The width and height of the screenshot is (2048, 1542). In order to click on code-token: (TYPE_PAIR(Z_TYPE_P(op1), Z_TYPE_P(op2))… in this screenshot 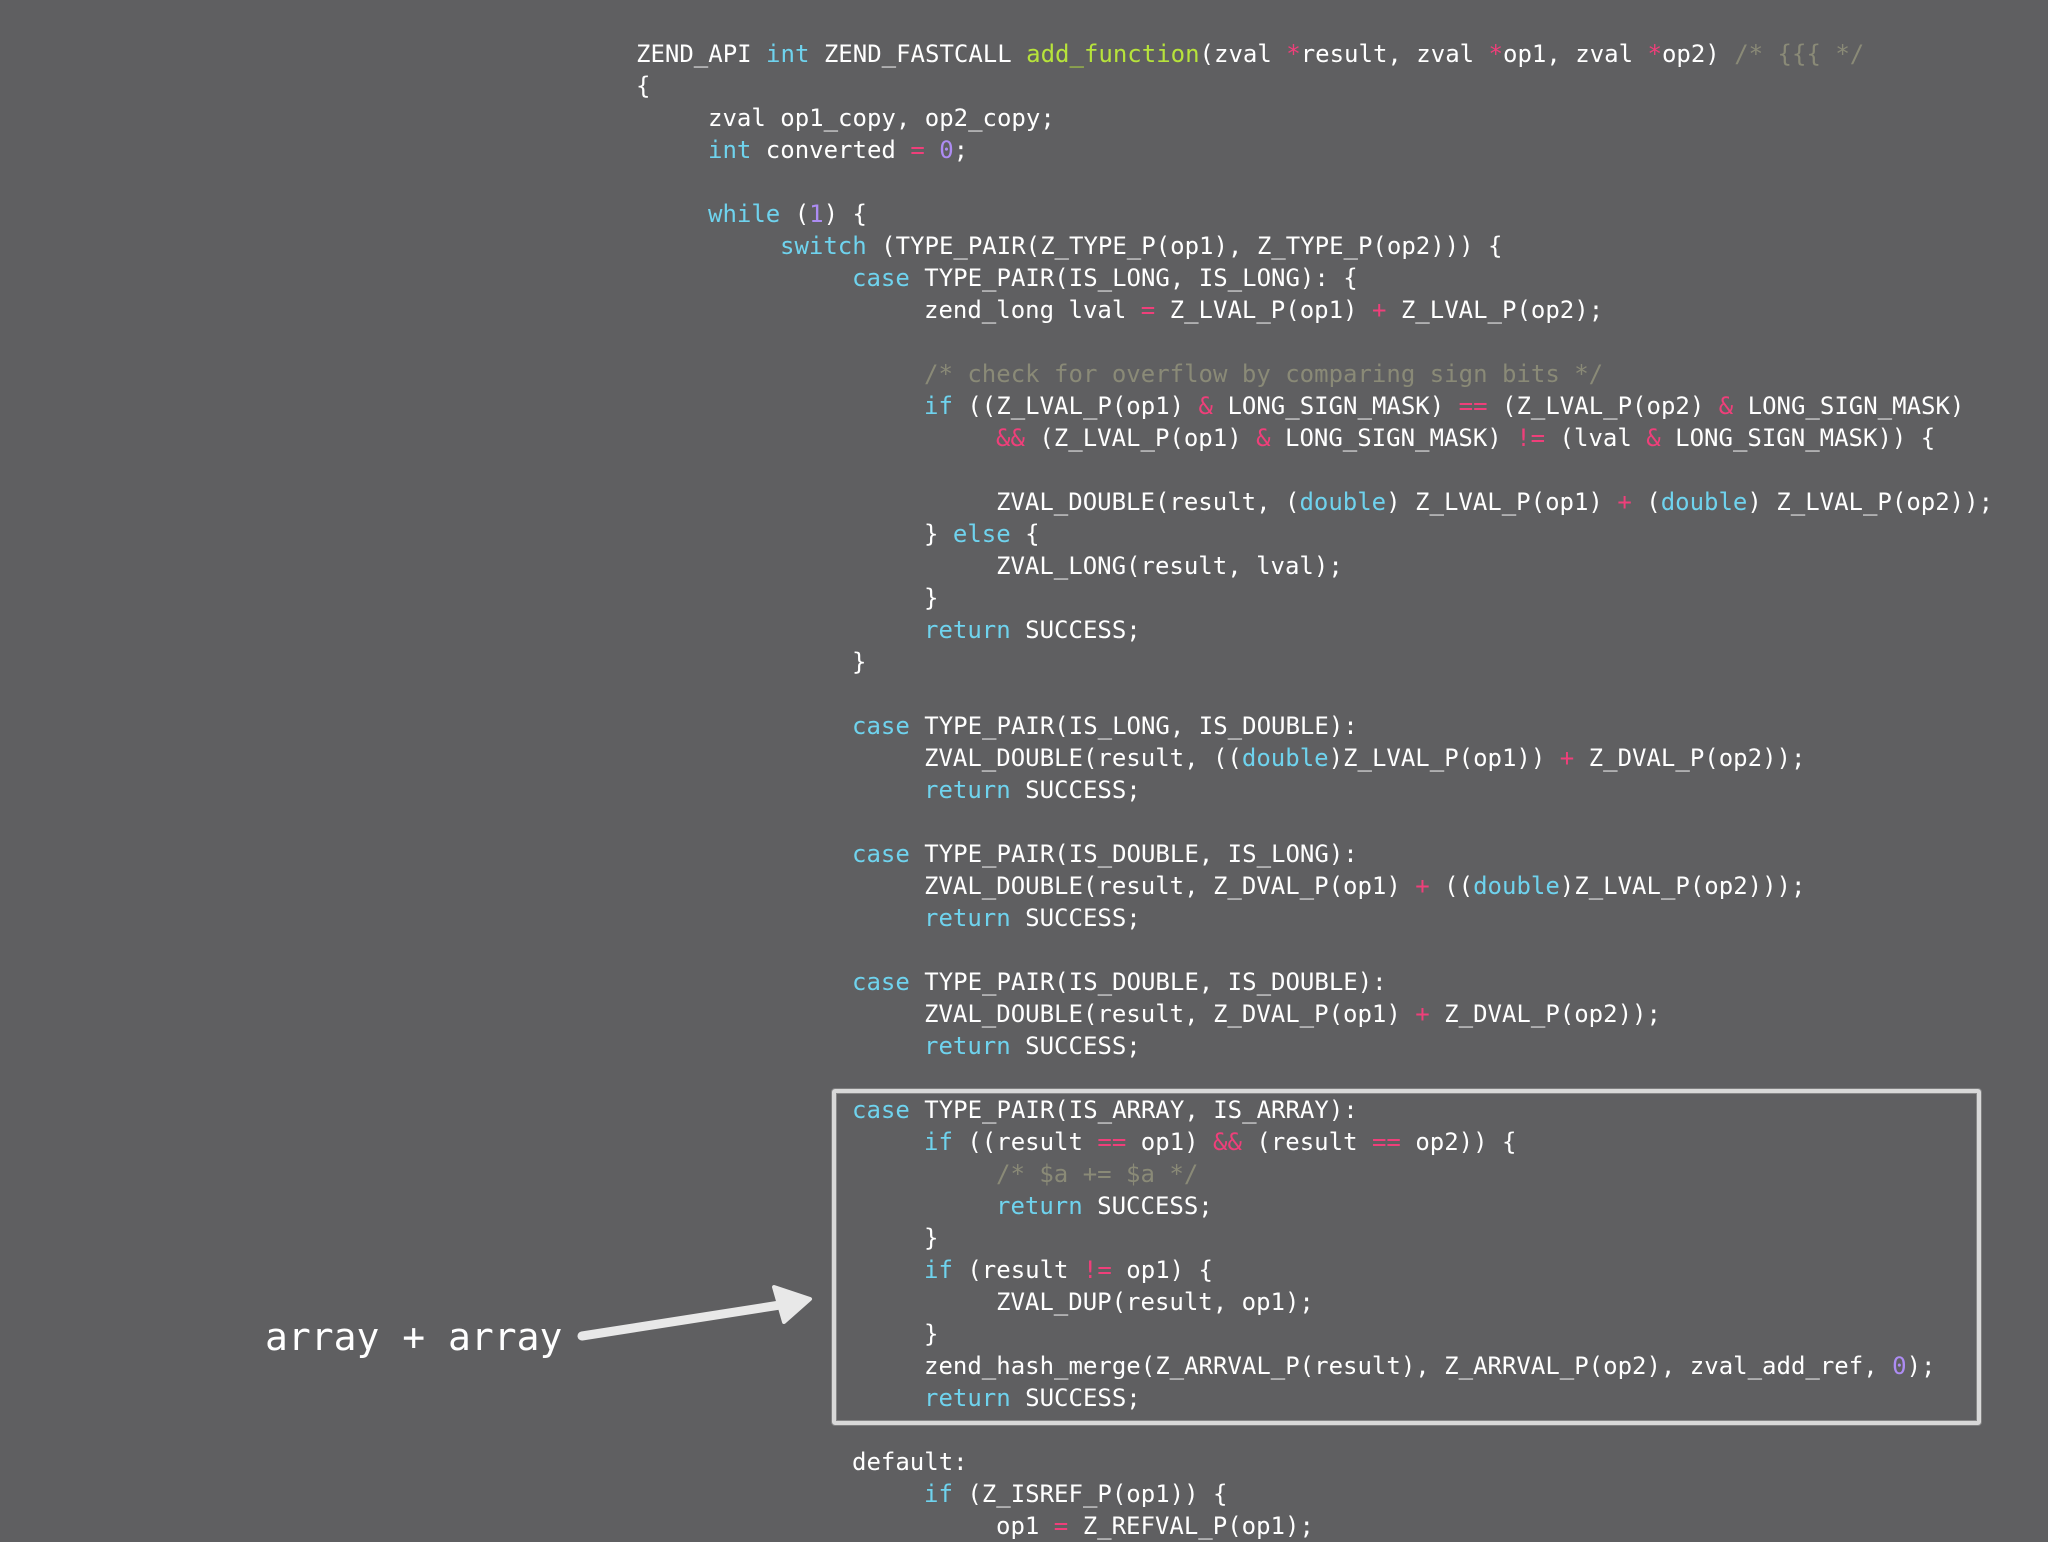, I will do `click(1184, 246)`.